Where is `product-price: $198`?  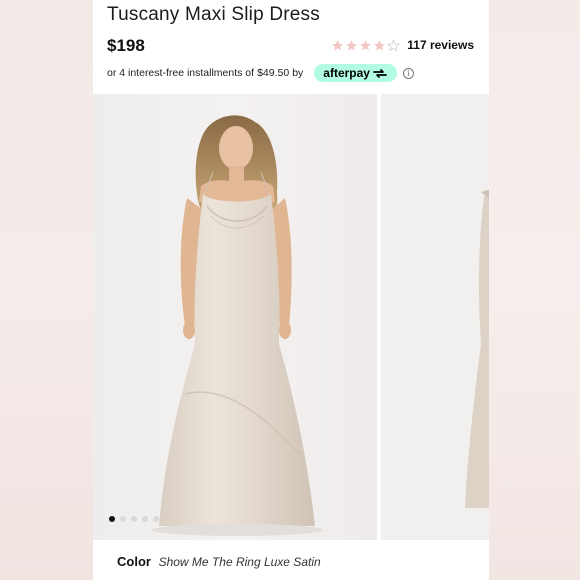
product-price: $198 is located at coordinates (126, 45).